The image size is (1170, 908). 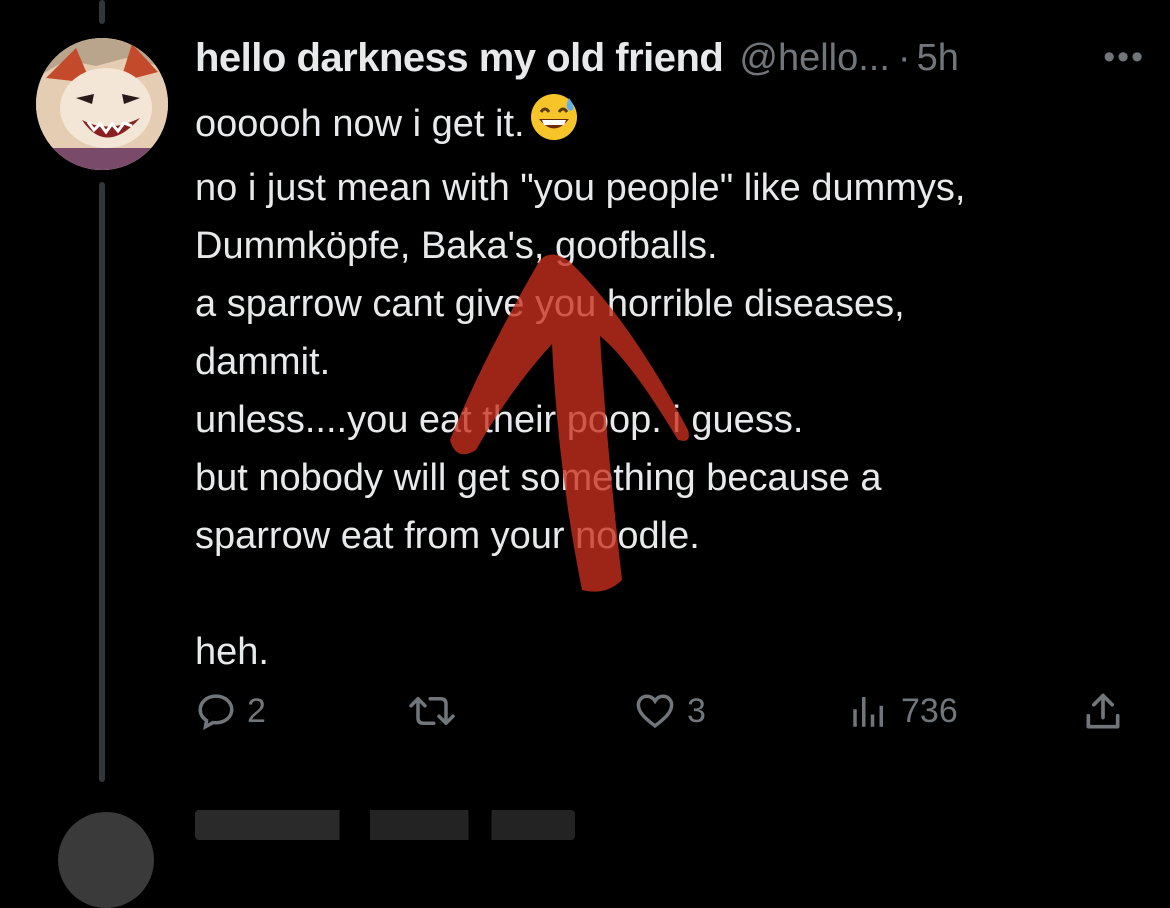 I want to click on share-button, so click(x=1103, y=712).